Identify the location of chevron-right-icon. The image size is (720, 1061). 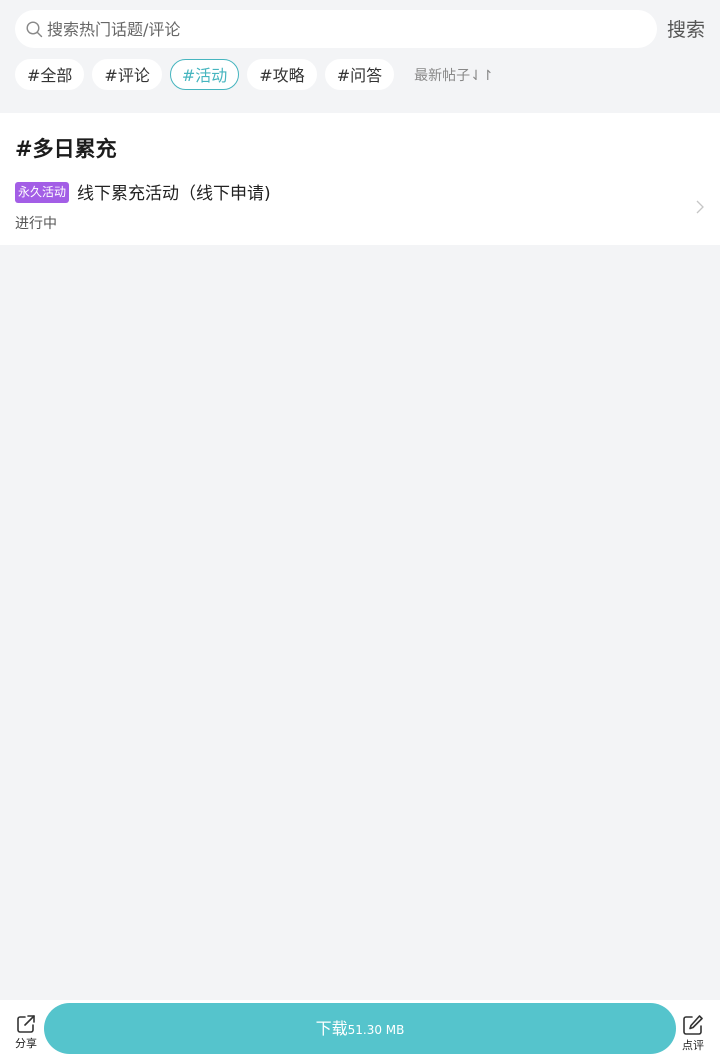
(700, 207).